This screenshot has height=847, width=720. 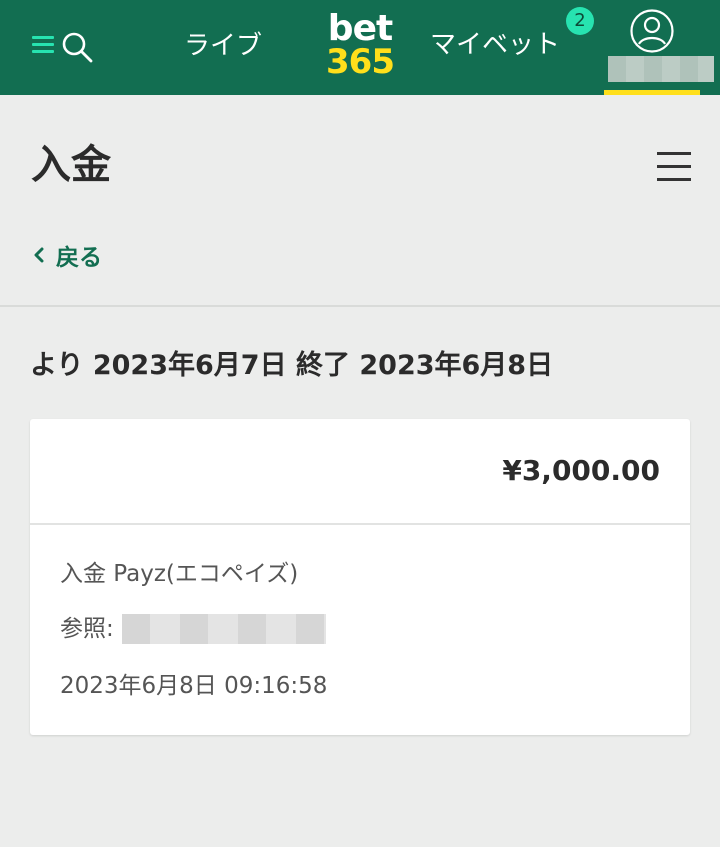 I want to click on transaction-reference: 参照:, so click(x=193, y=629).